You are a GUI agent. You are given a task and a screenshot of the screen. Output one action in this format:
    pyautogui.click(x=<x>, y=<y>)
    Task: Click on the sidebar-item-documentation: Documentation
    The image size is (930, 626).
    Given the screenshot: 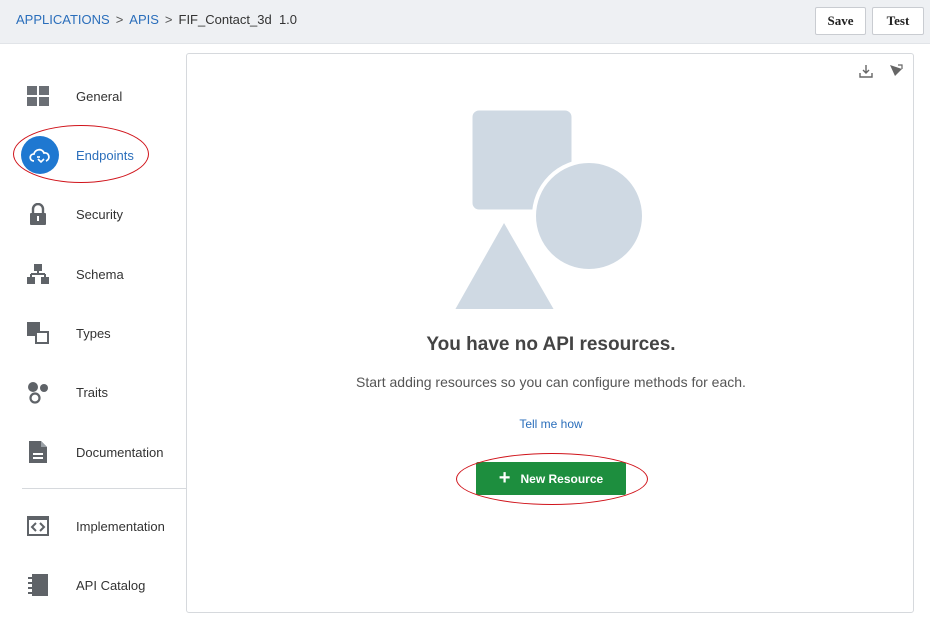 What is the action you would take?
    pyautogui.click(x=101, y=452)
    